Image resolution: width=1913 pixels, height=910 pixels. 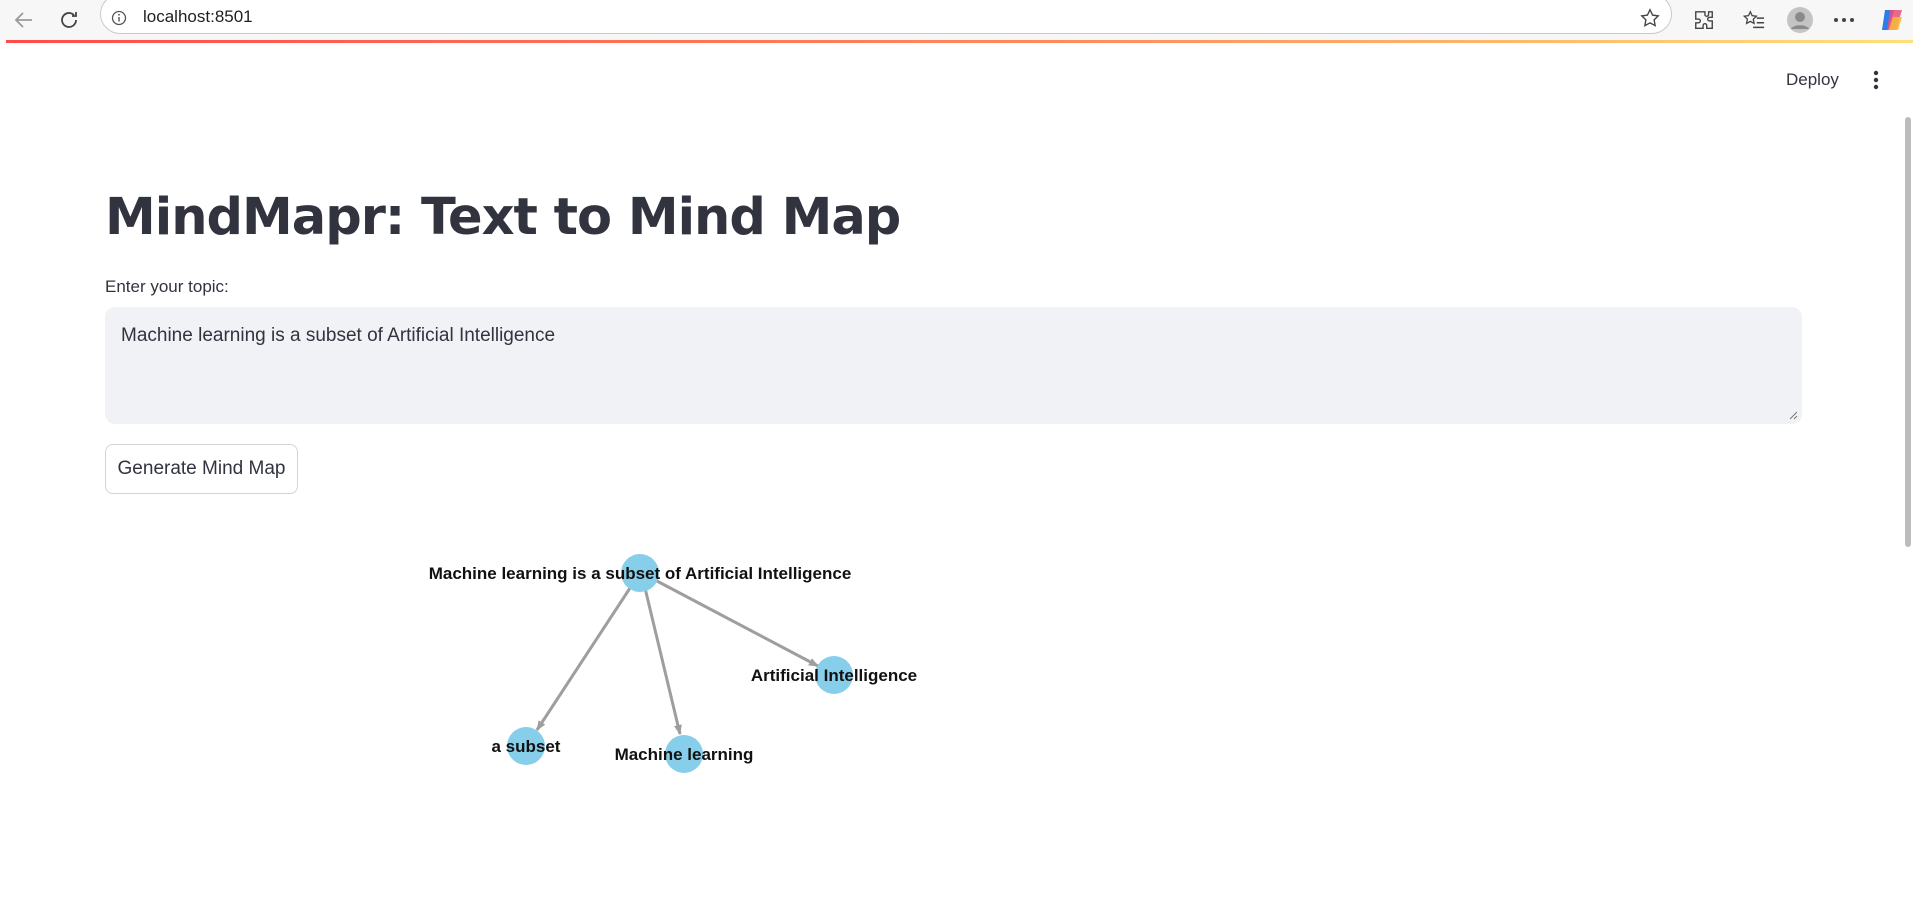 I want to click on edge-root-to-artificial-intelligence, so click(x=736, y=623).